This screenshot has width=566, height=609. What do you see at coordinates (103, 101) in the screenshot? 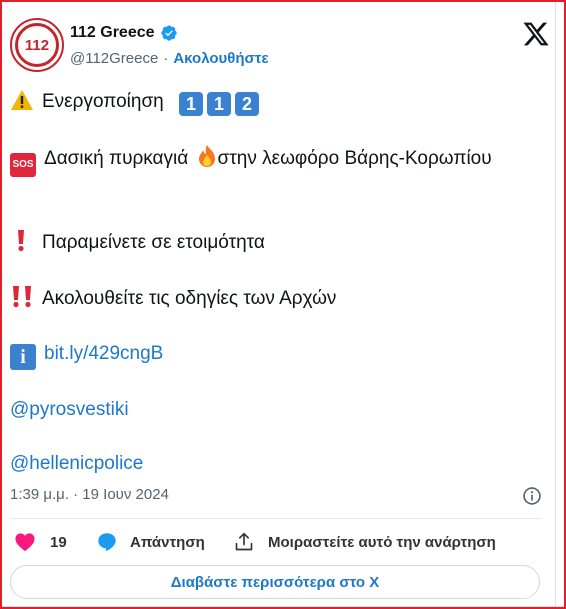
I see `activation-text: Ενεργοποίηση` at bounding box center [103, 101].